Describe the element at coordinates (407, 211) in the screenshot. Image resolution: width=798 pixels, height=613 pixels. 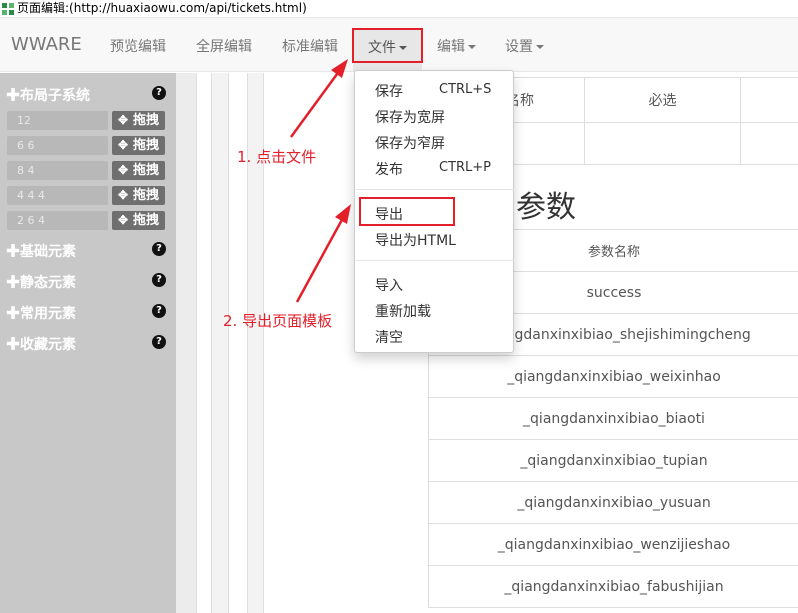
I see `export-highlight-box` at that location.